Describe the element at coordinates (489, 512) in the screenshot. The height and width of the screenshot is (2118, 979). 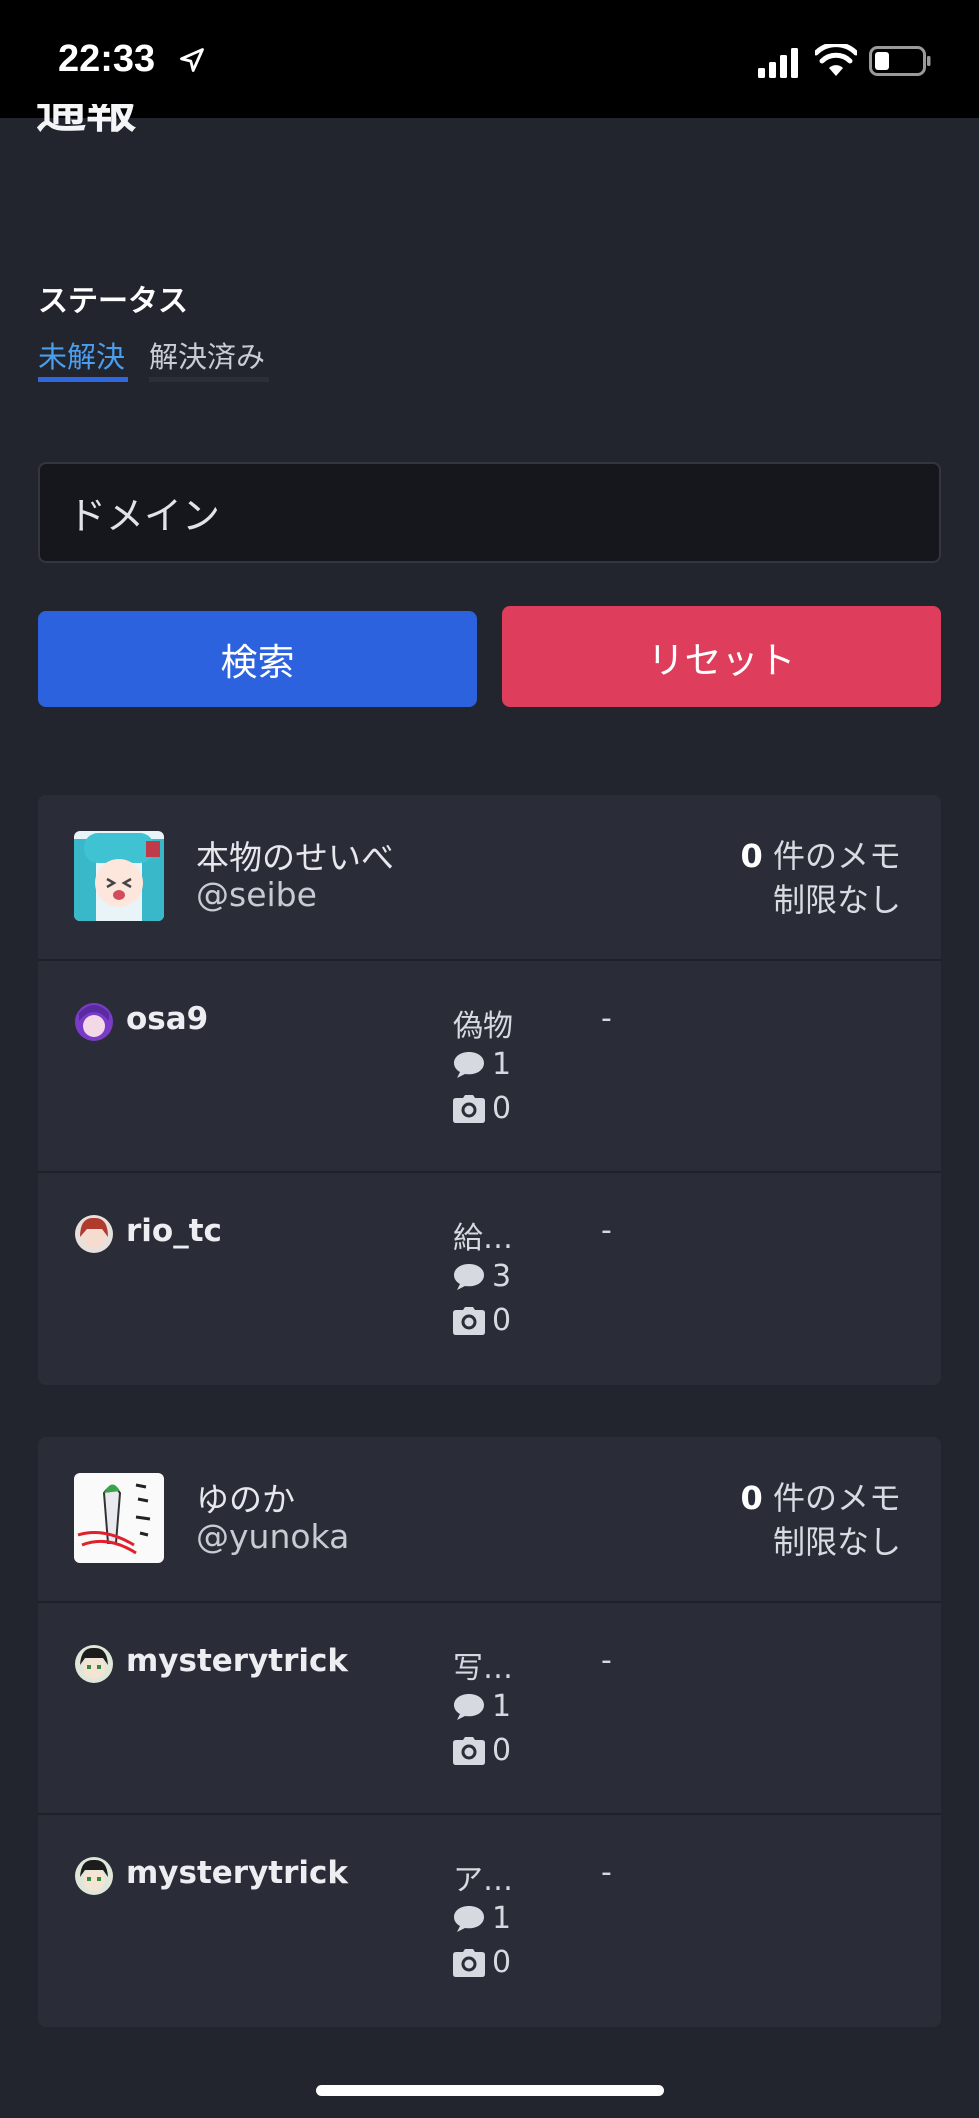
I see `domain-input: ドメイン` at that location.